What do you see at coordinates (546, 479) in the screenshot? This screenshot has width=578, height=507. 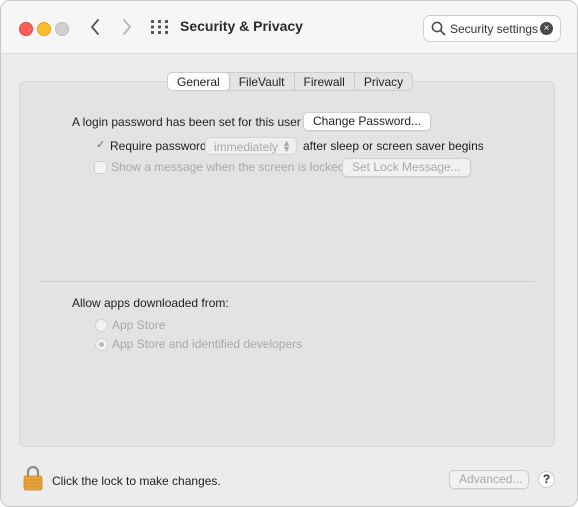 I see `help-button: ?` at bounding box center [546, 479].